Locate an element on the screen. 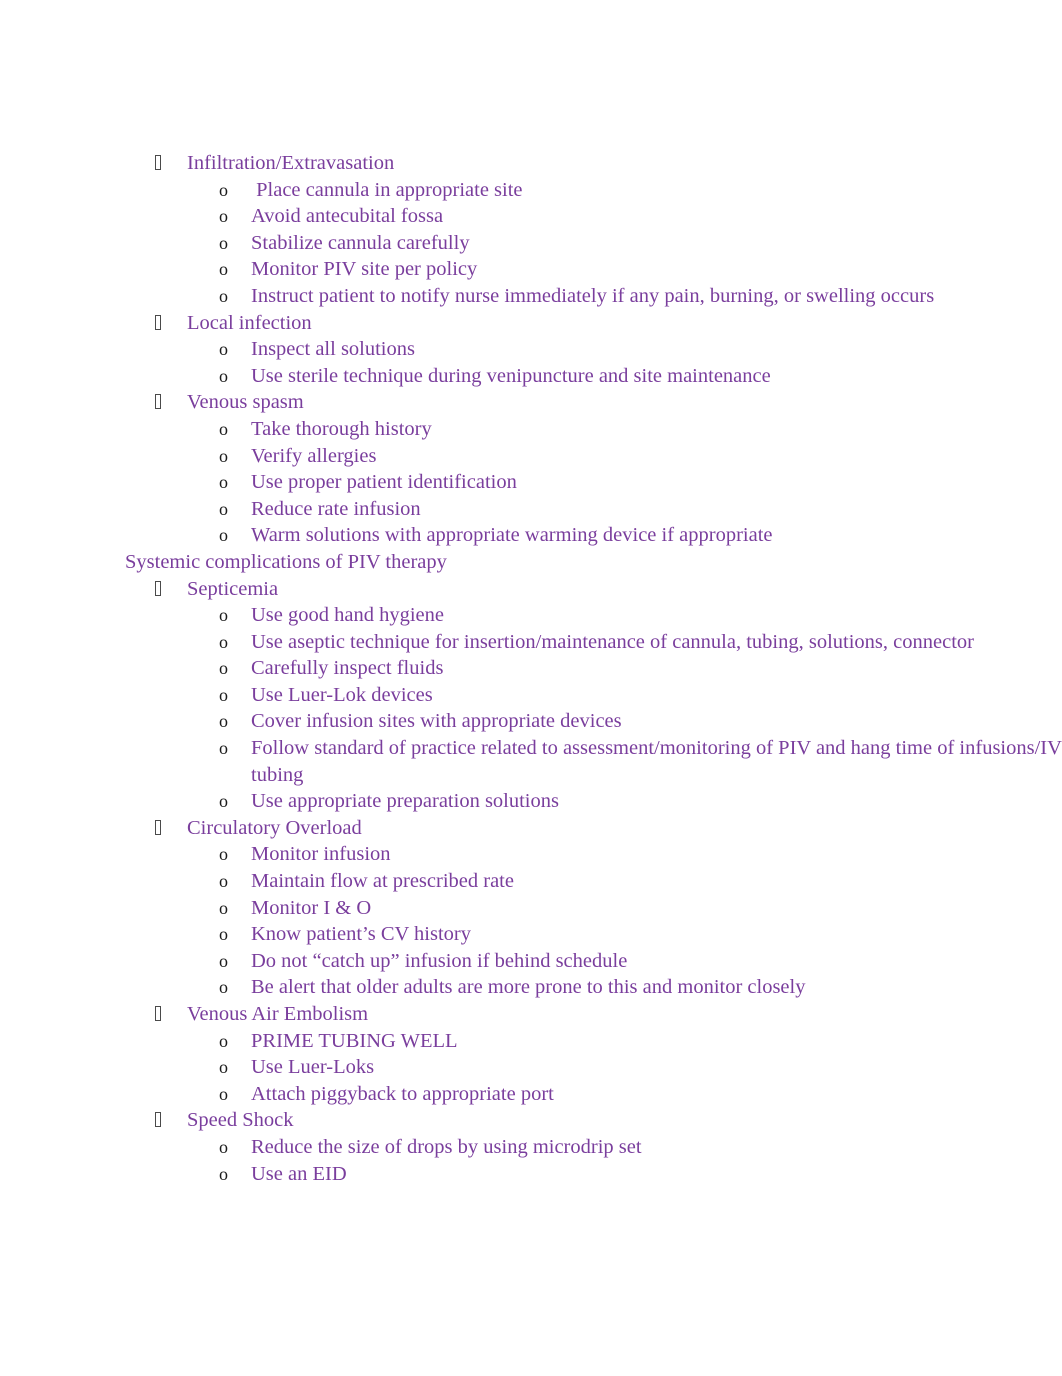 The height and width of the screenshot is (1376, 1062). outline-item-level1: Venous spasm is located at coordinates (531, 402).